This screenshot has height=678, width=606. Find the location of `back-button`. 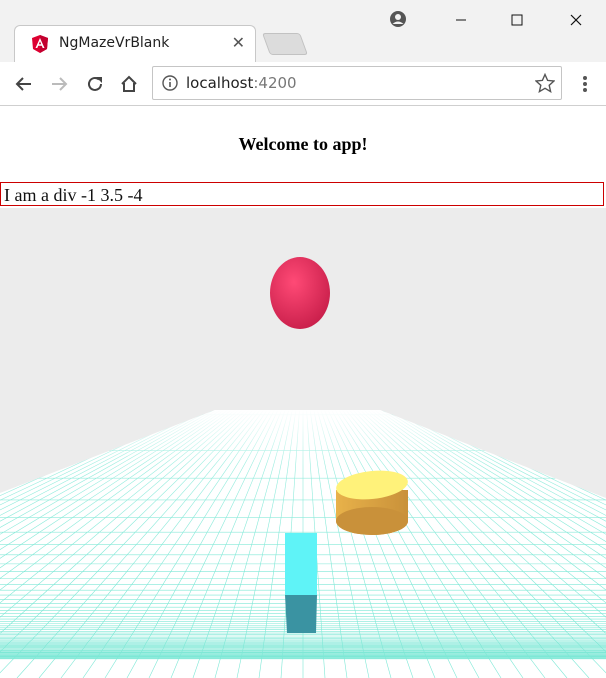

back-button is located at coordinates (24, 84).